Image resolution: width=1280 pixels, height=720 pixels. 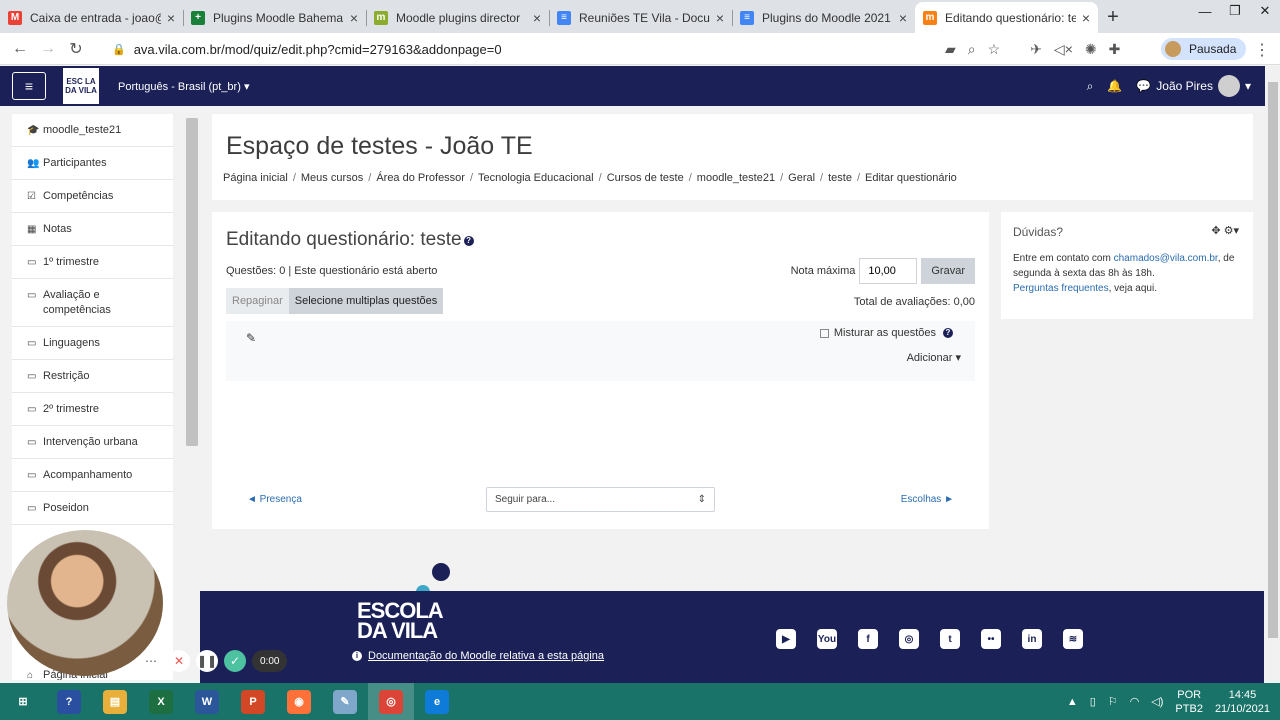 What do you see at coordinates (420, 178) in the screenshot?
I see `breadcrumb-item: Área do Professor` at bounding box center [420, 178].